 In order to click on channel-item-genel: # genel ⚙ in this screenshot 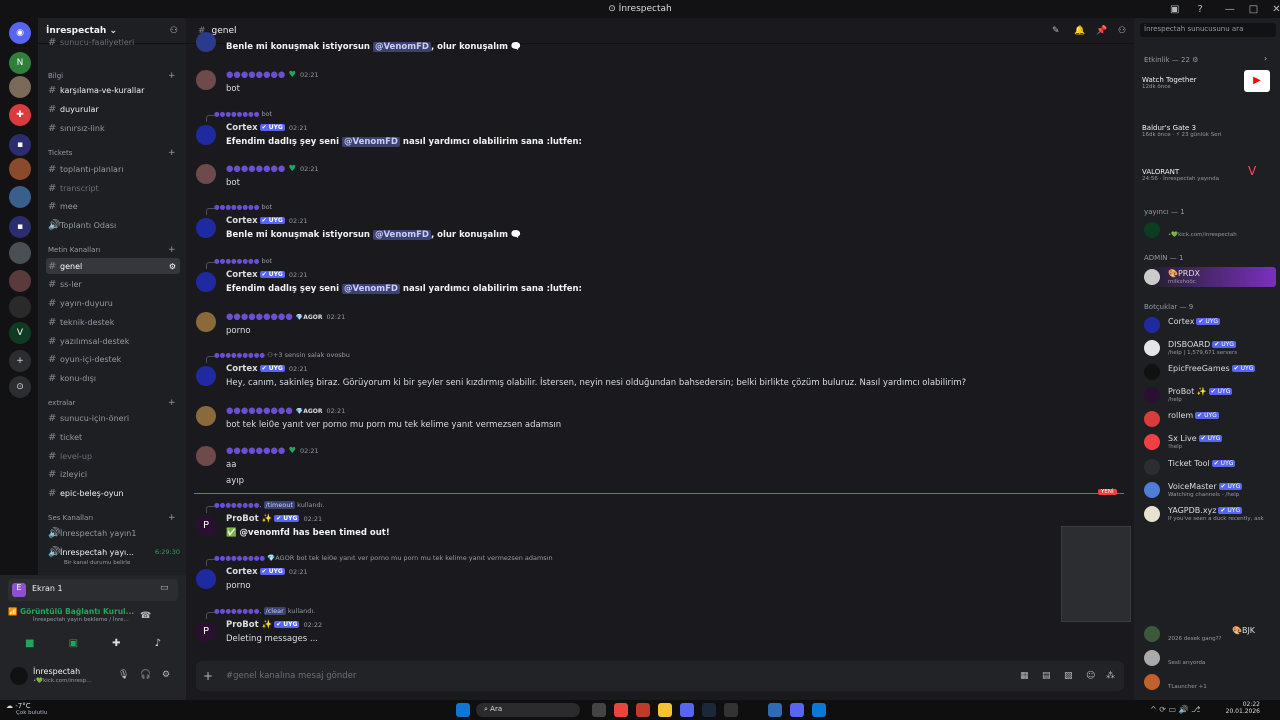, I will do `click(113, 266)`.